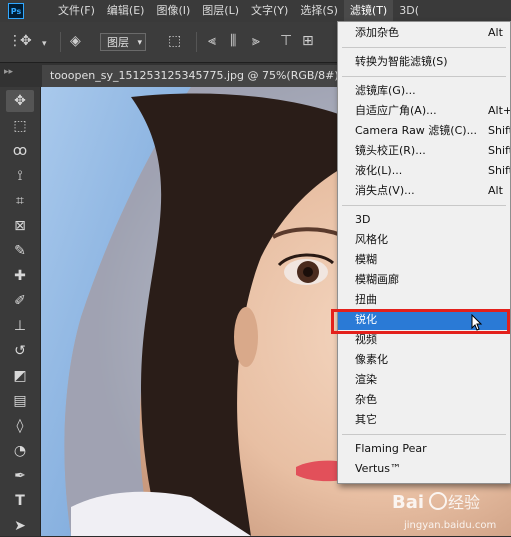  I want to click on filter-menu-item: 其它, so click(424, 420).